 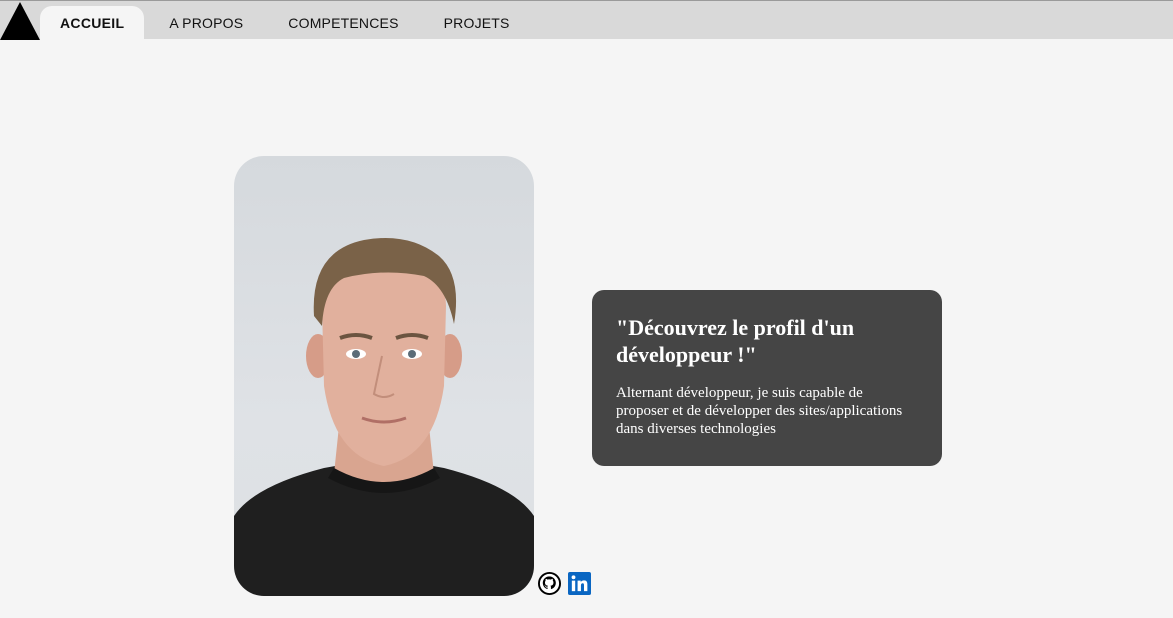 I want to click on linkedin-icon, so click(x=579, y=583).